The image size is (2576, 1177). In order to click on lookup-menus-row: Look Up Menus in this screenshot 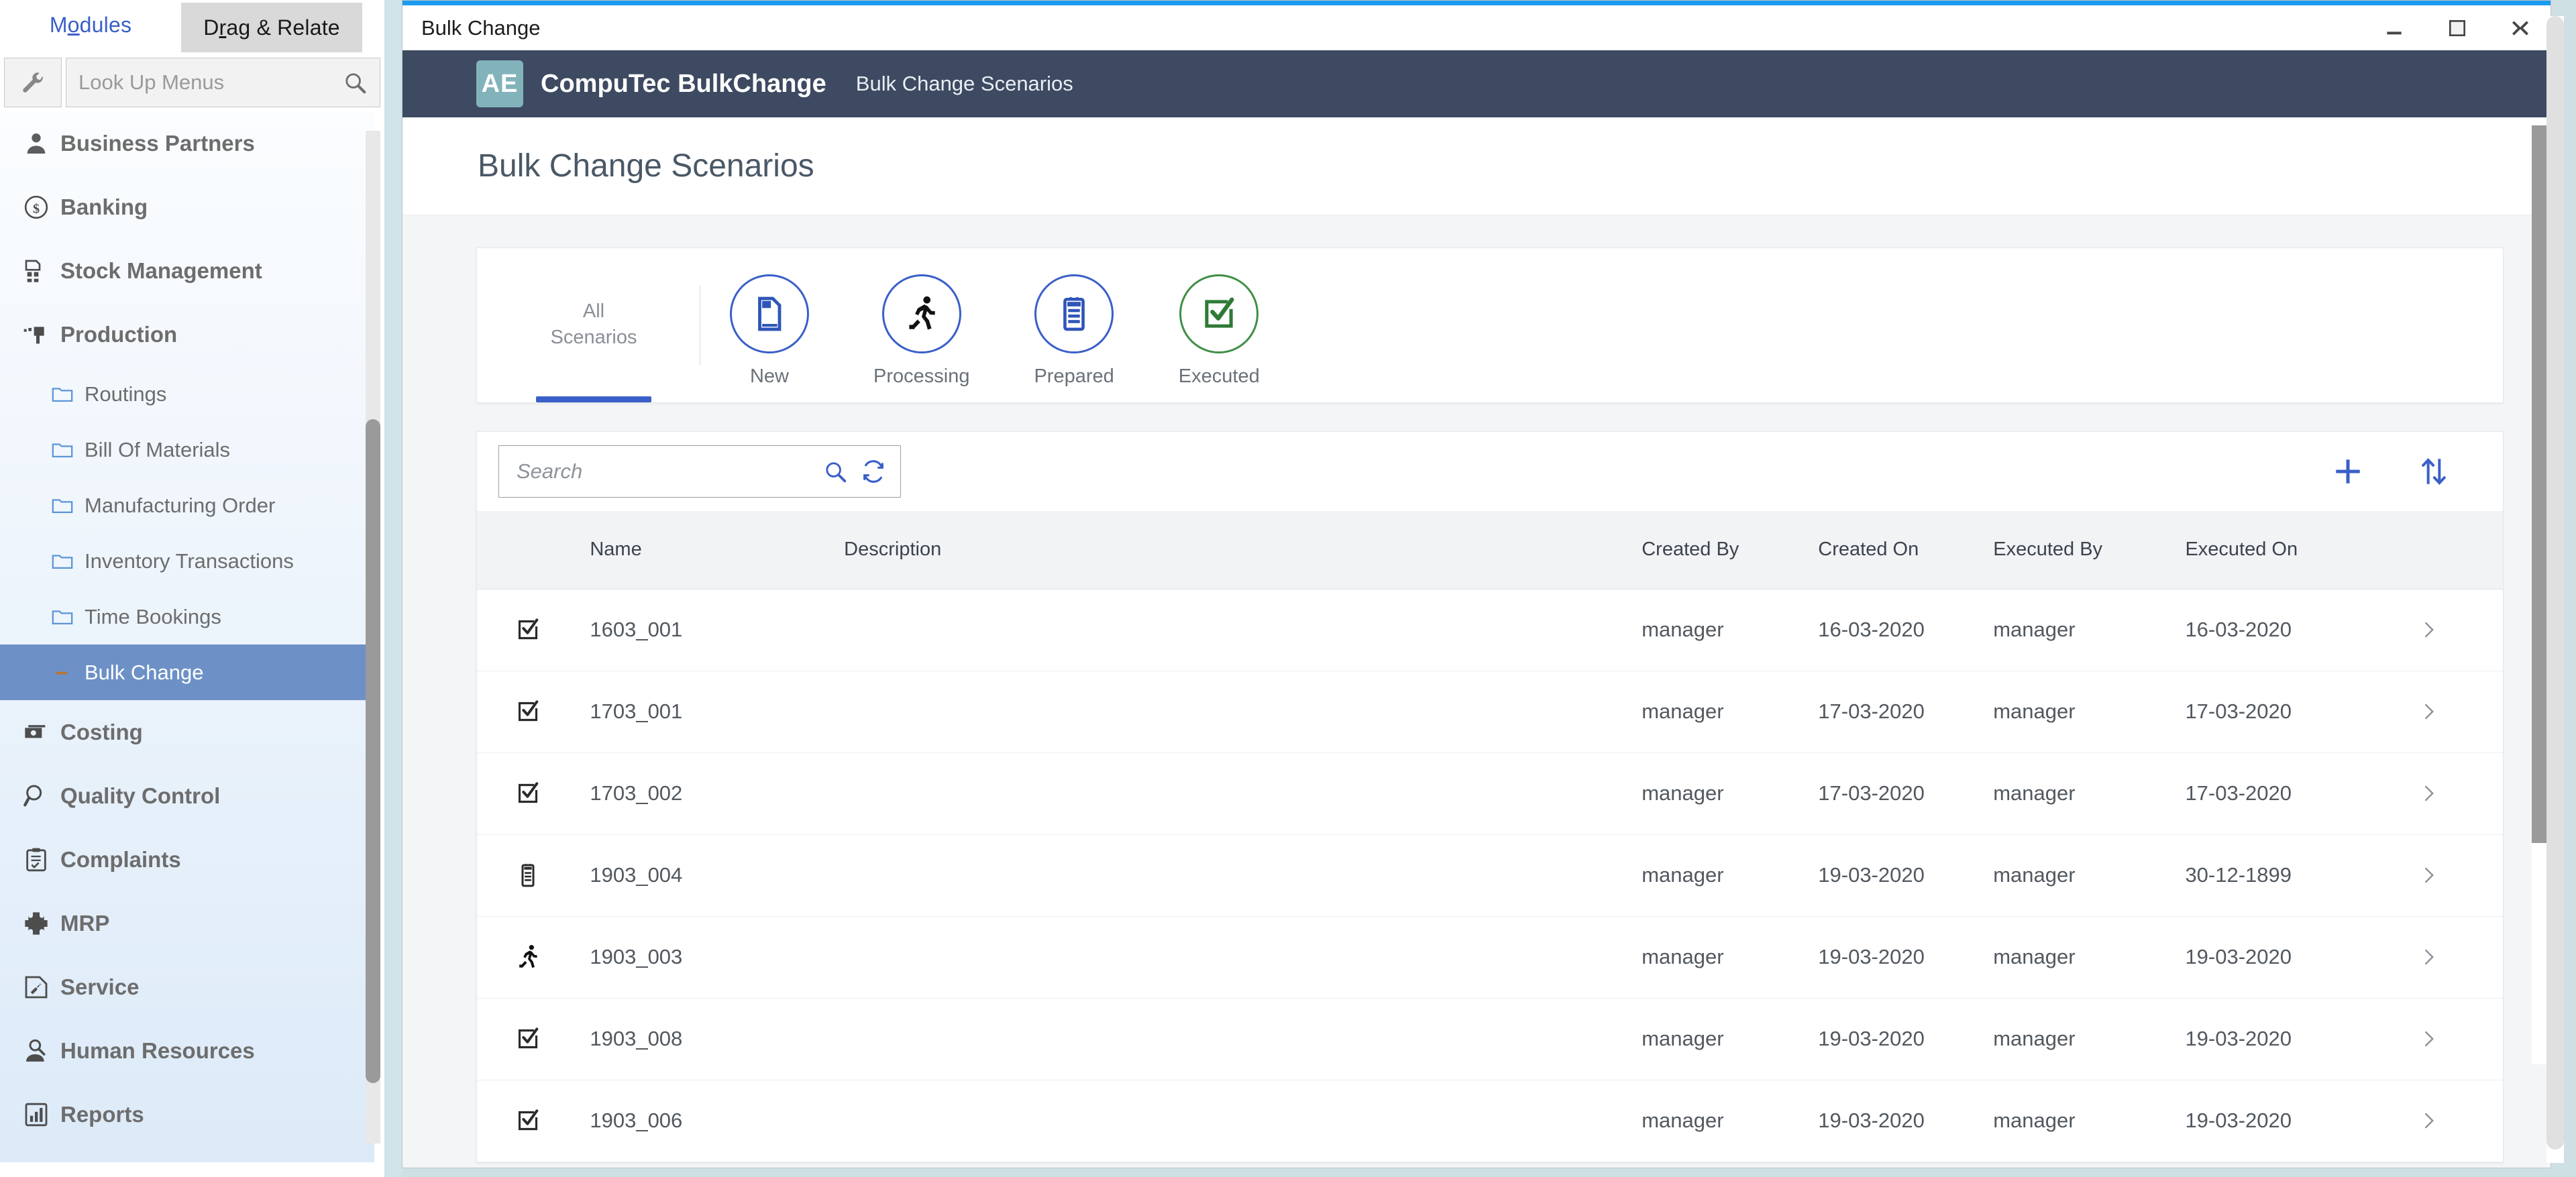, I will do `click(192, 82)`.